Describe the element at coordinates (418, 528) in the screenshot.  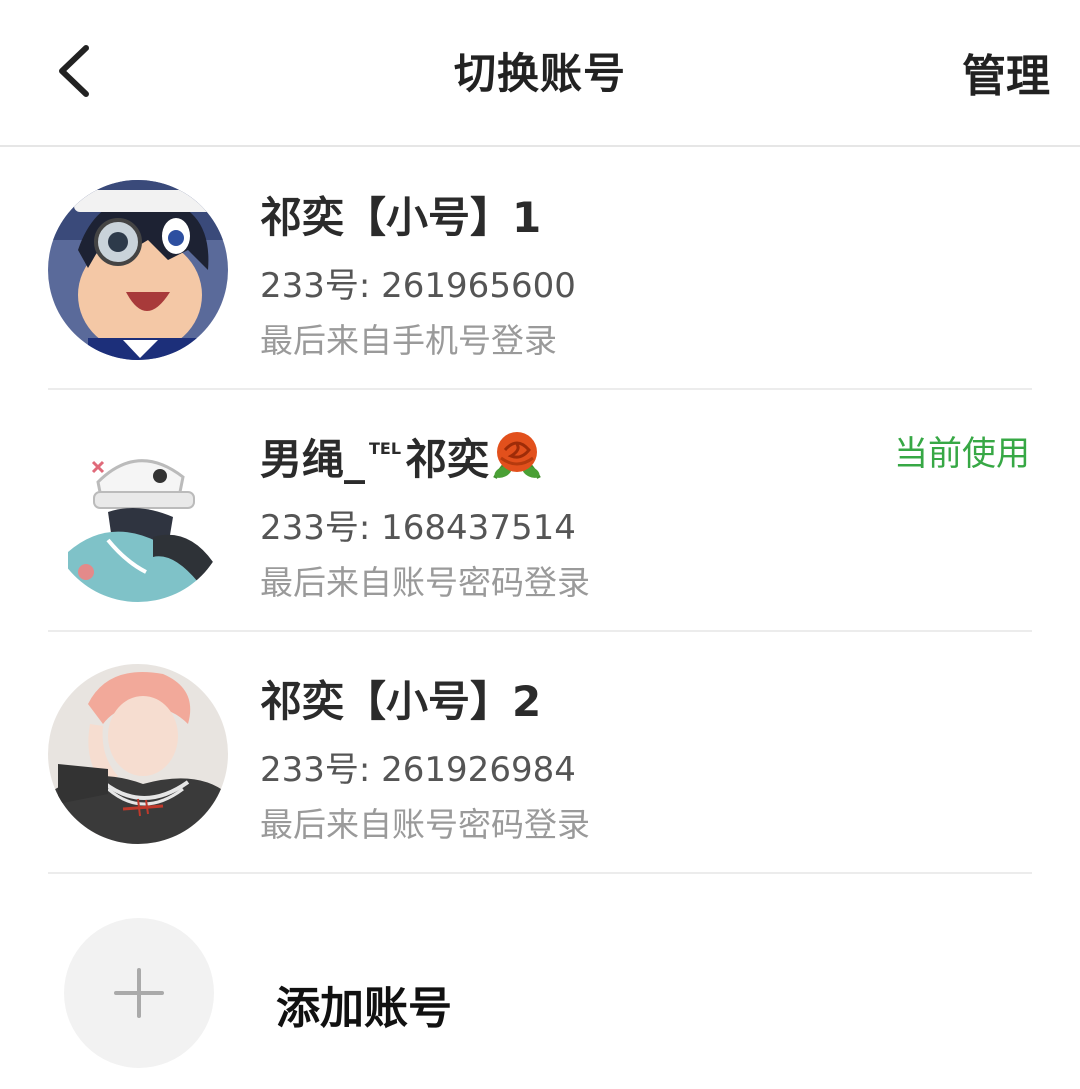
I see `account-id: 233号: 168437514` at that location.